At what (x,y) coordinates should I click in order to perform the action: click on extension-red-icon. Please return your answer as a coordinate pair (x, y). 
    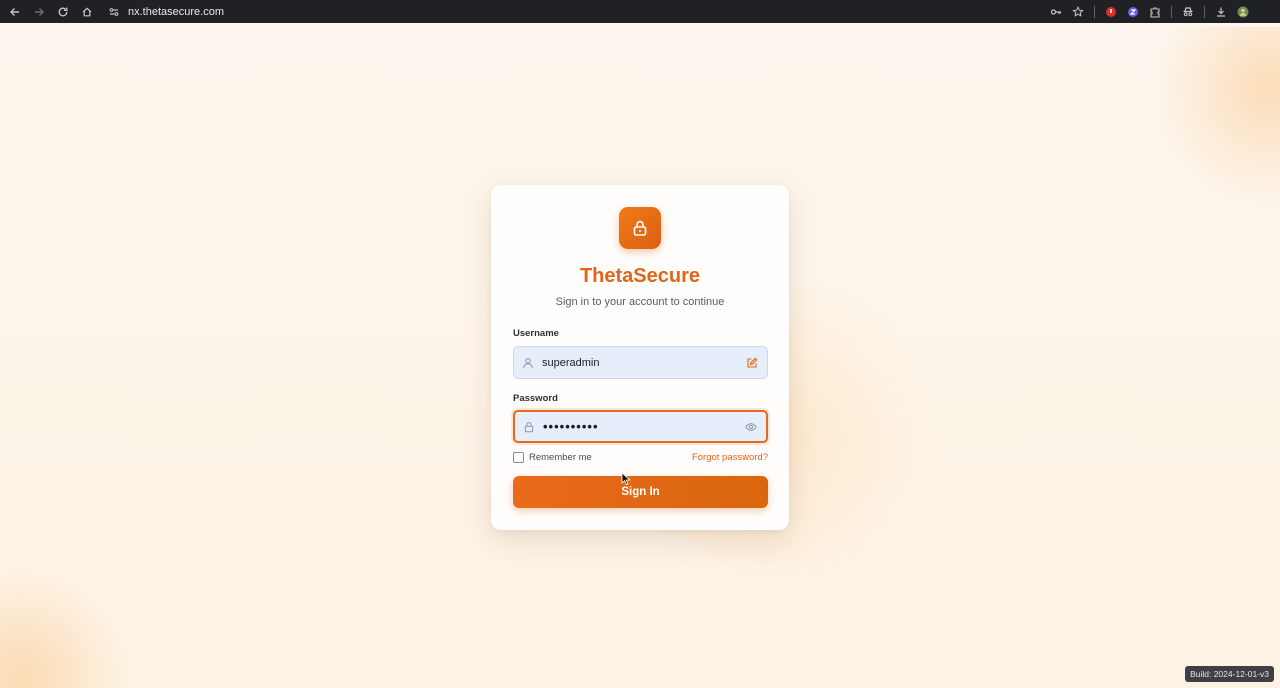
    Looking at the image, I should click on (1111, 11).